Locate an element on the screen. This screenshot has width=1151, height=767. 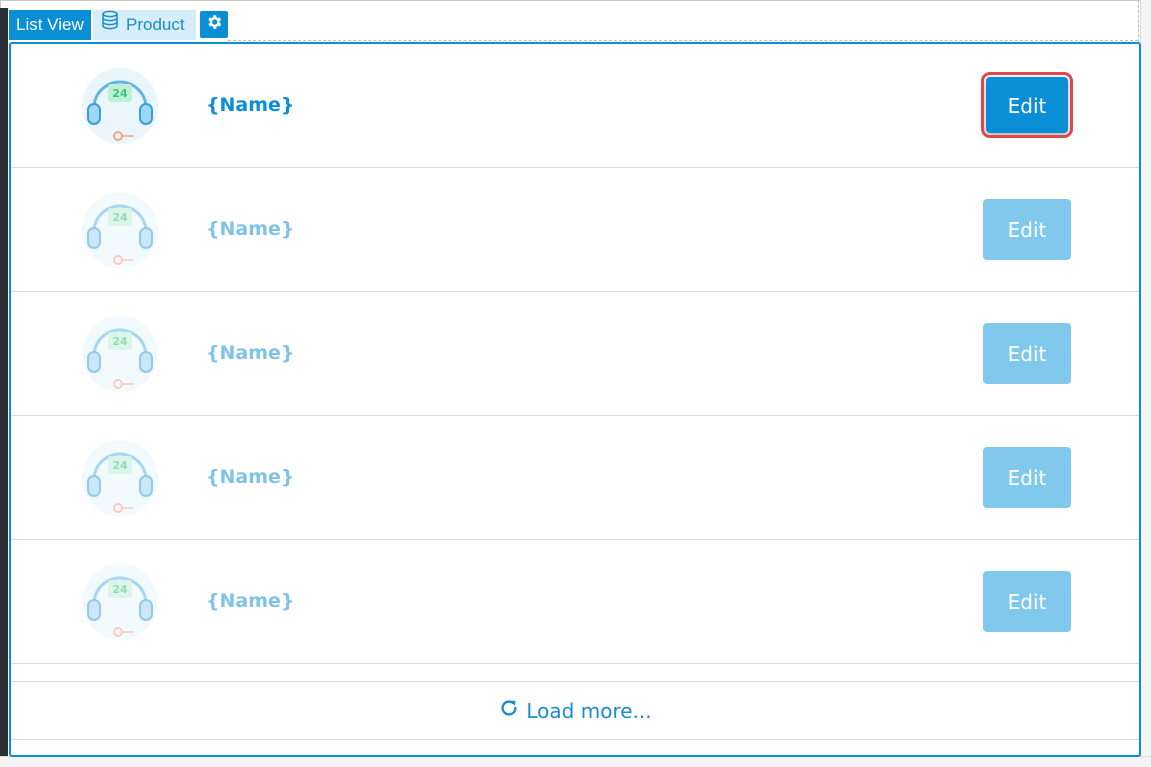
list-divider is located at coordinates (575, 673).